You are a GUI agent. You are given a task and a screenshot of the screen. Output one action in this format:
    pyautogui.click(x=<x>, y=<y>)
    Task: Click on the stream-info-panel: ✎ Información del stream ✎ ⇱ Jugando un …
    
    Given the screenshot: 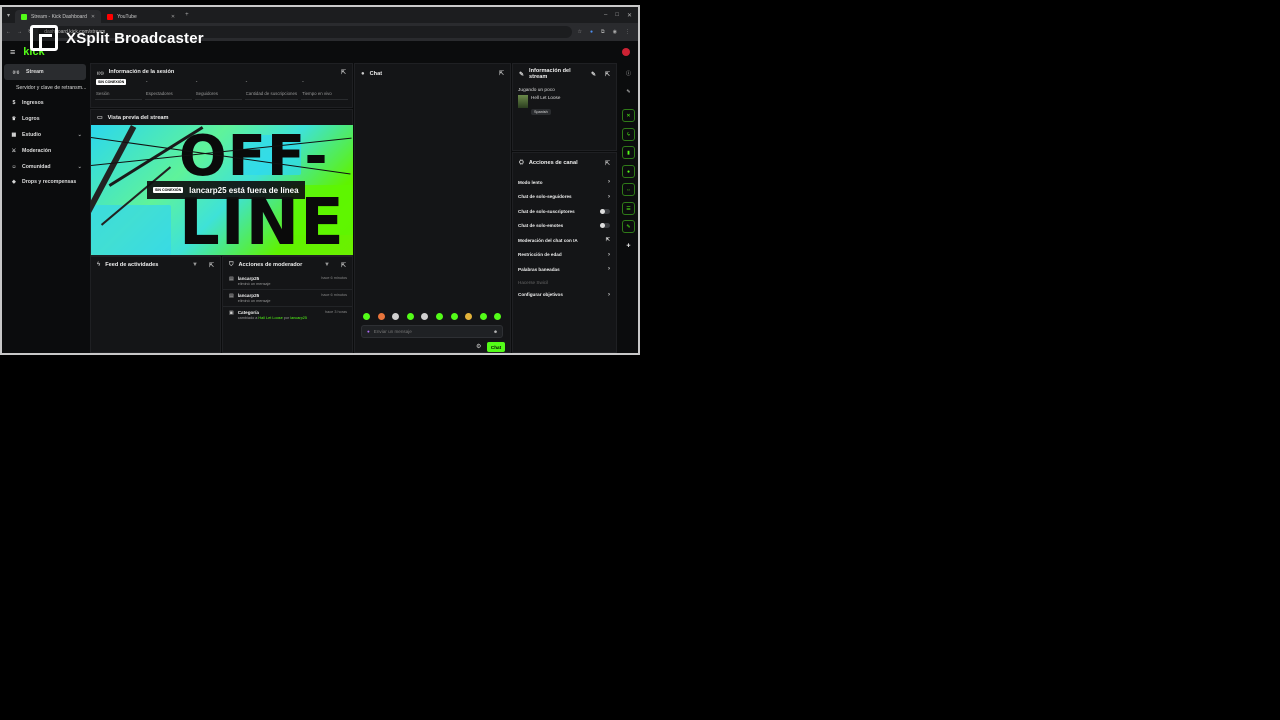 What is the action you would take?
    pyautogui.click(x=564, y=107)
    